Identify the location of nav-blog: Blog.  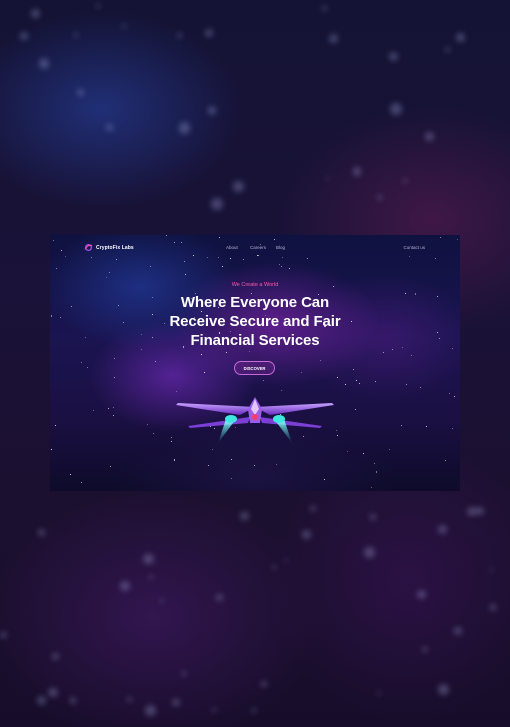
(280, 247).